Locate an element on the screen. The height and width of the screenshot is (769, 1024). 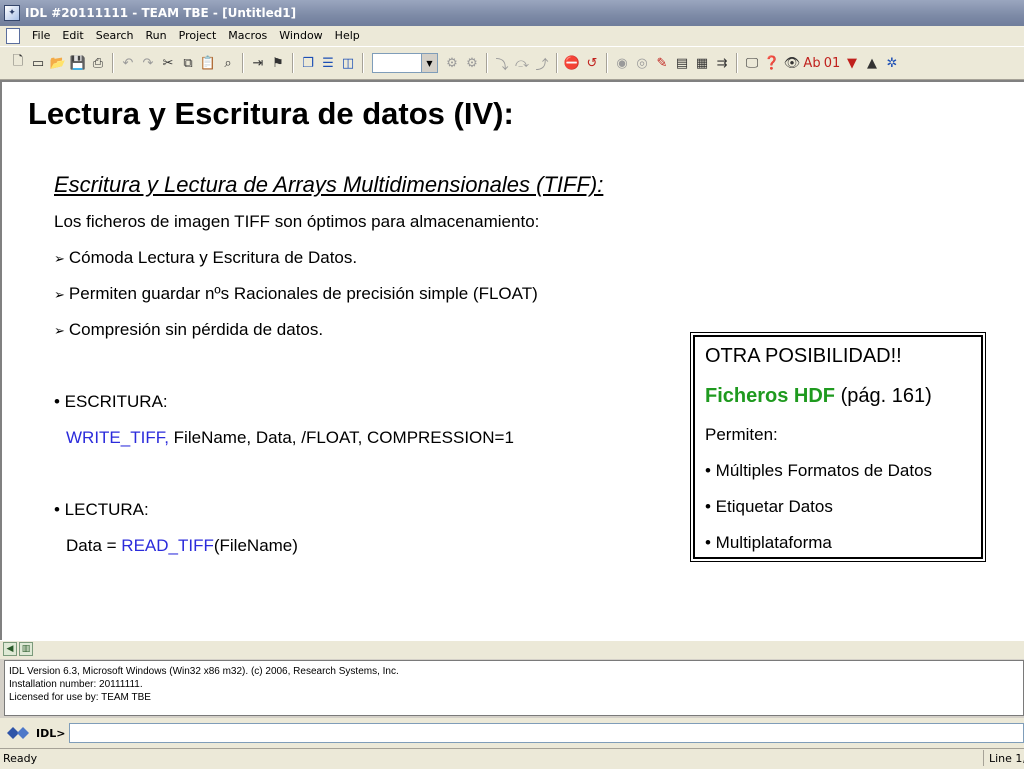
output-line: Installation number: 20111111. is located at coordinates (76, 684).